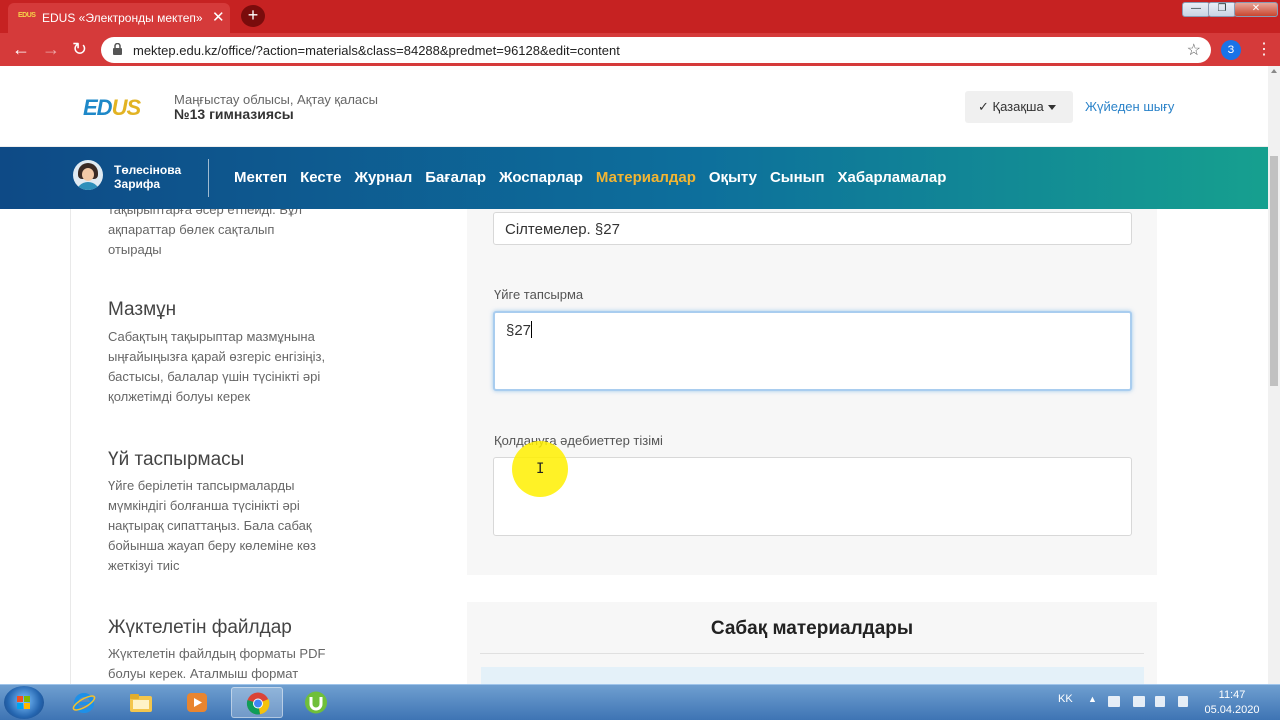 The width and height of the screenshot is (1280, 720). I want to click on internet-explorer-icon, so click(84, 703).